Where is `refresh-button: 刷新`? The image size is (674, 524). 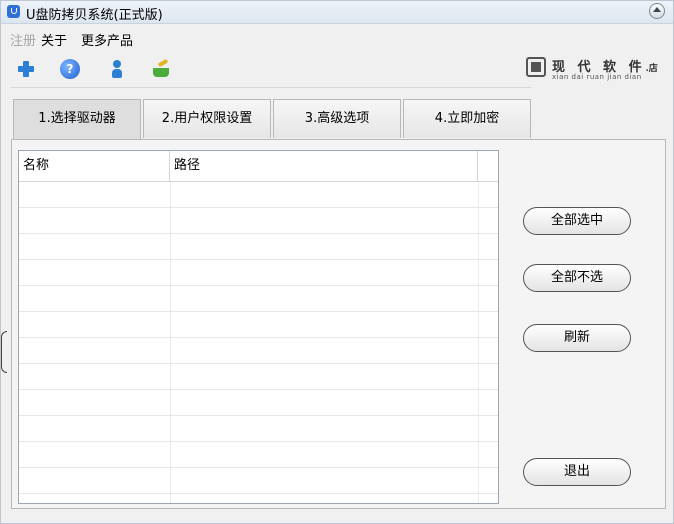 refresh-button: 刷新 is located at coordinates (577, 338).